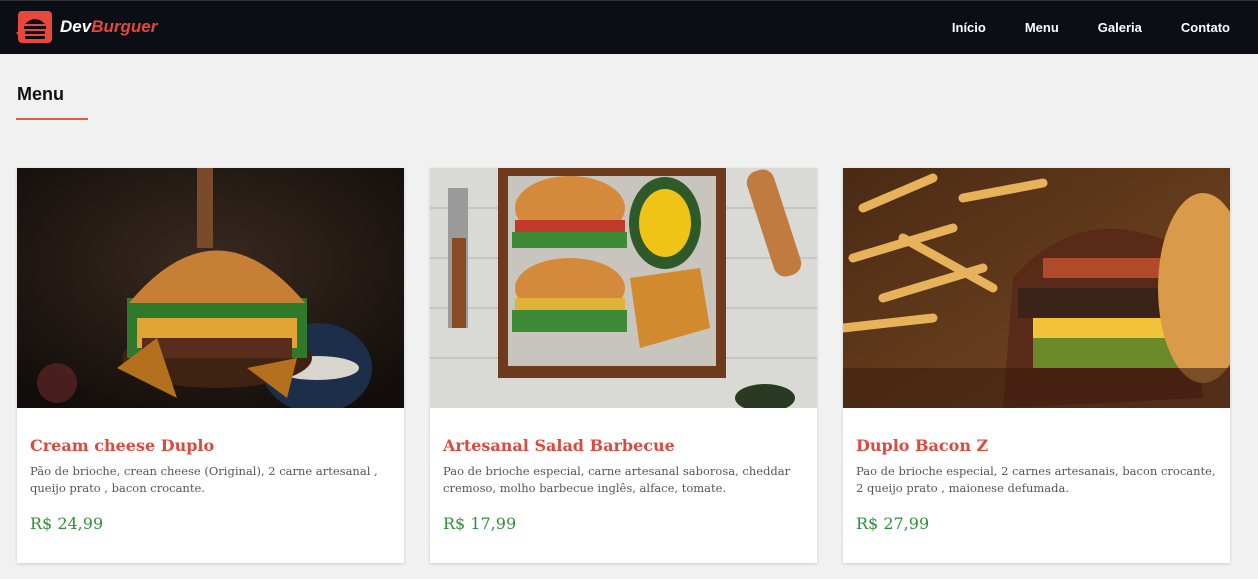  What do you see at coordinates (1205, 27) in the screenshot?
I see `nav-link-contato: Contato` at bounding box center [1205, 27].